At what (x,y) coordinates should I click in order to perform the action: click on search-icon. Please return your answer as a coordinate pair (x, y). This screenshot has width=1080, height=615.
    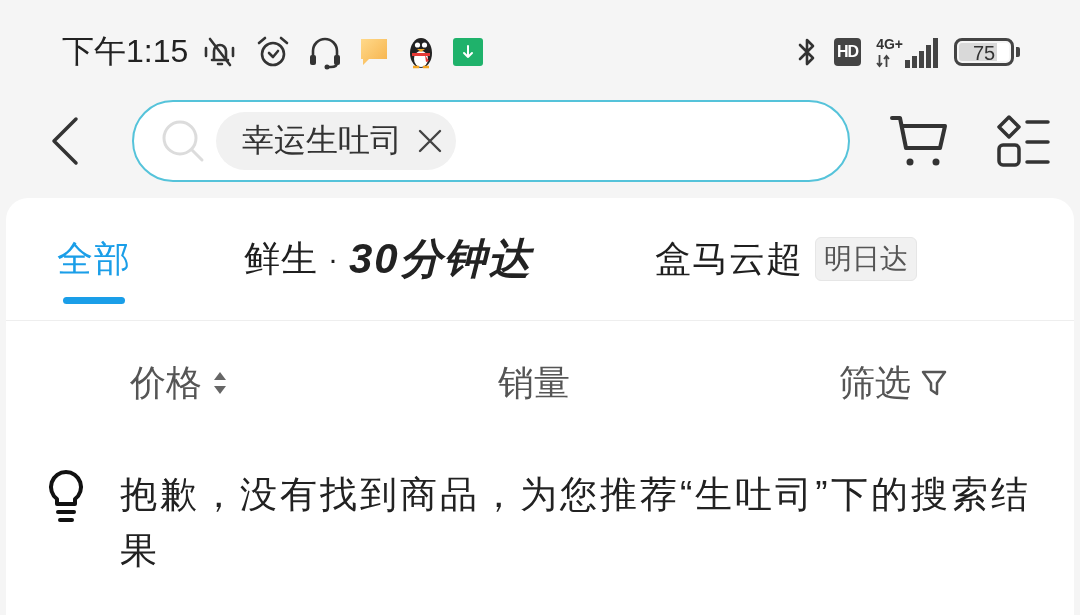
    Looking at the image, I should click on (183, 141).